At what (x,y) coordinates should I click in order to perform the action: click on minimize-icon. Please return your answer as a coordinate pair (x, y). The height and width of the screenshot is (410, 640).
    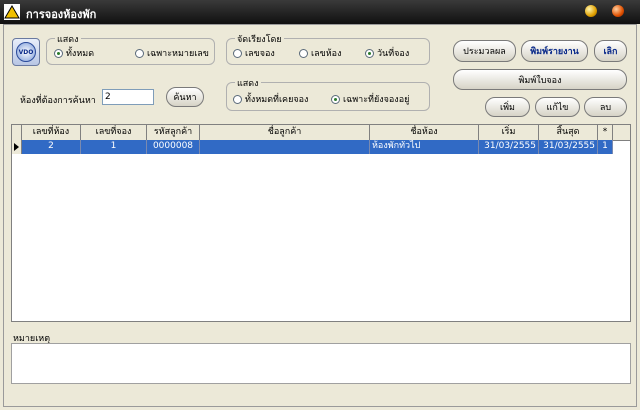
    Looking at the image, I should click on (591, 11).